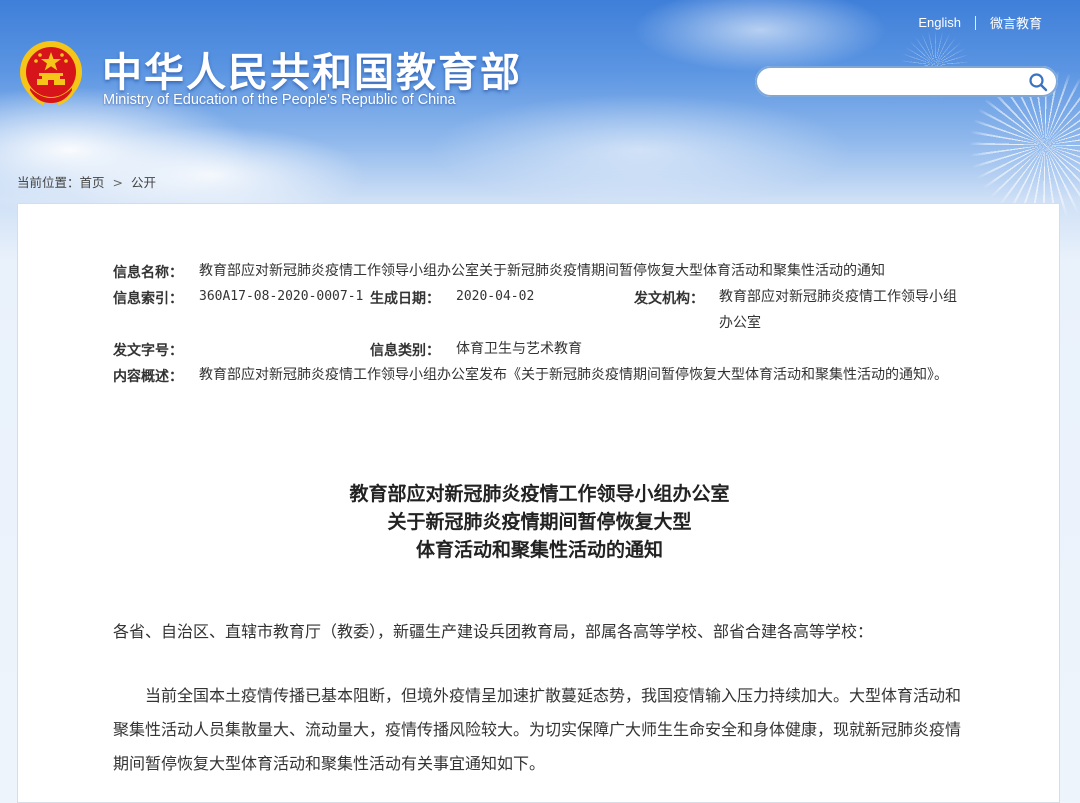 This screenshot has width=1080, height=803. I want to click on date-value: 2020-04-02, so click(495, 296).